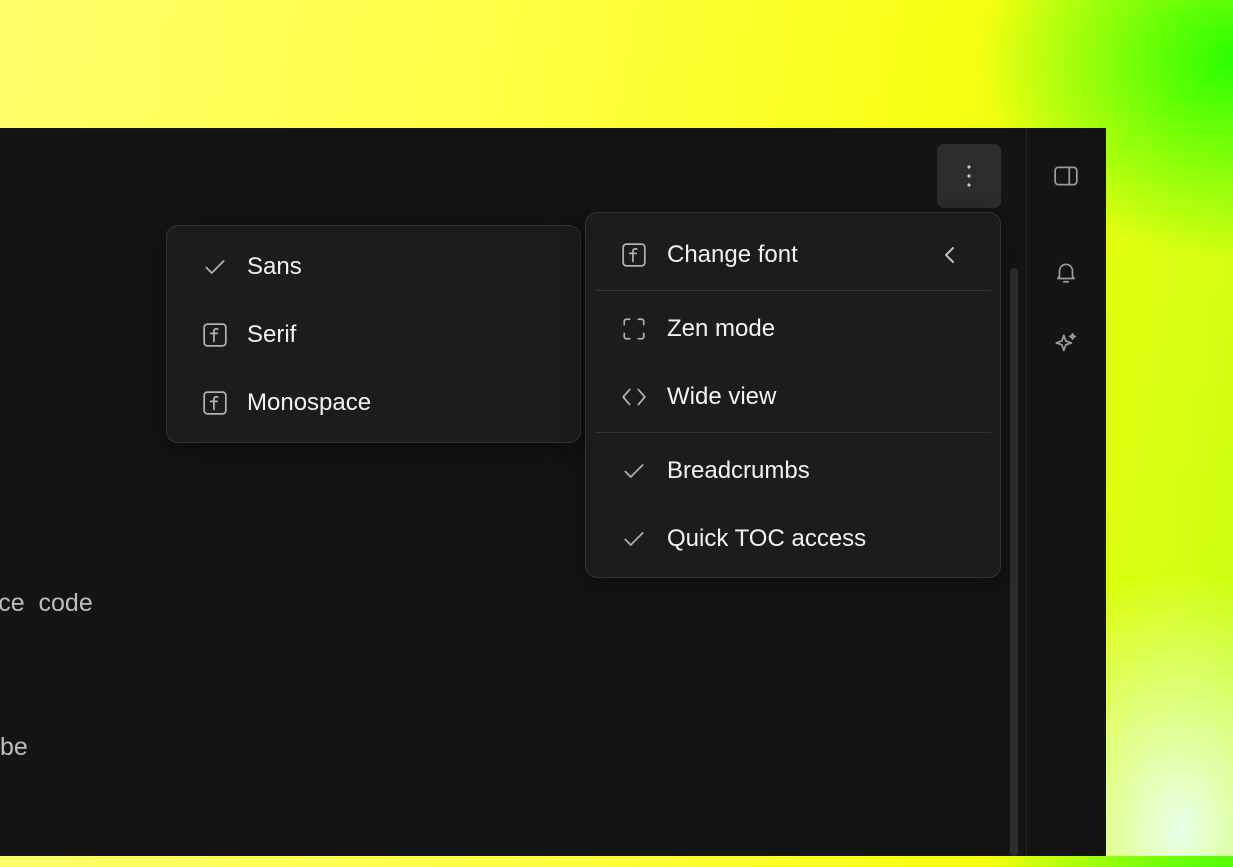 The height and width of the screenshot is (867, 1233). What do you see at coordinates (722, 396) in the screenshot?
I see `menu-item-label: Wide view` at bounding box center [722, 396].